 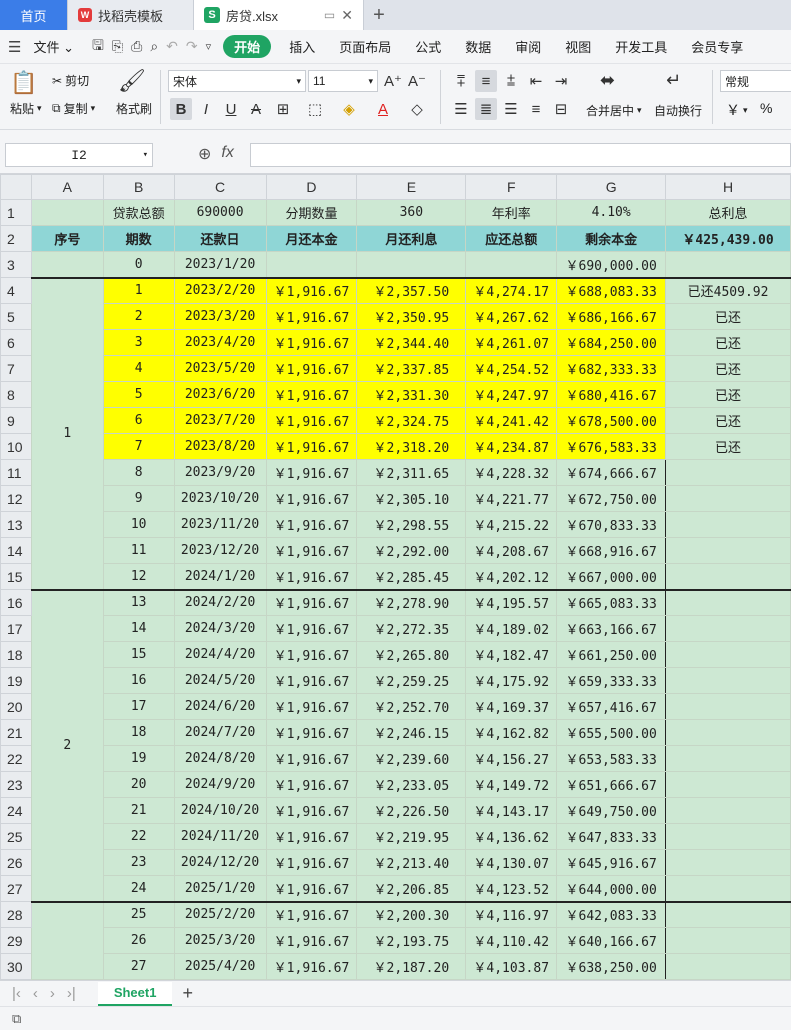 I want to click on cell-g12: ￥672,750.00, so click(x=611, y=498).